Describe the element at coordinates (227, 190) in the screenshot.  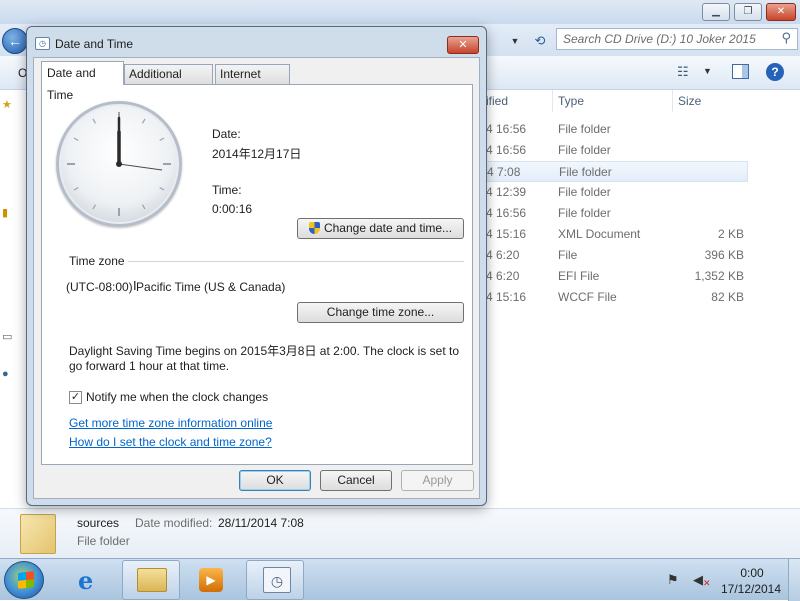
I see `time-label: Time:` at that location.